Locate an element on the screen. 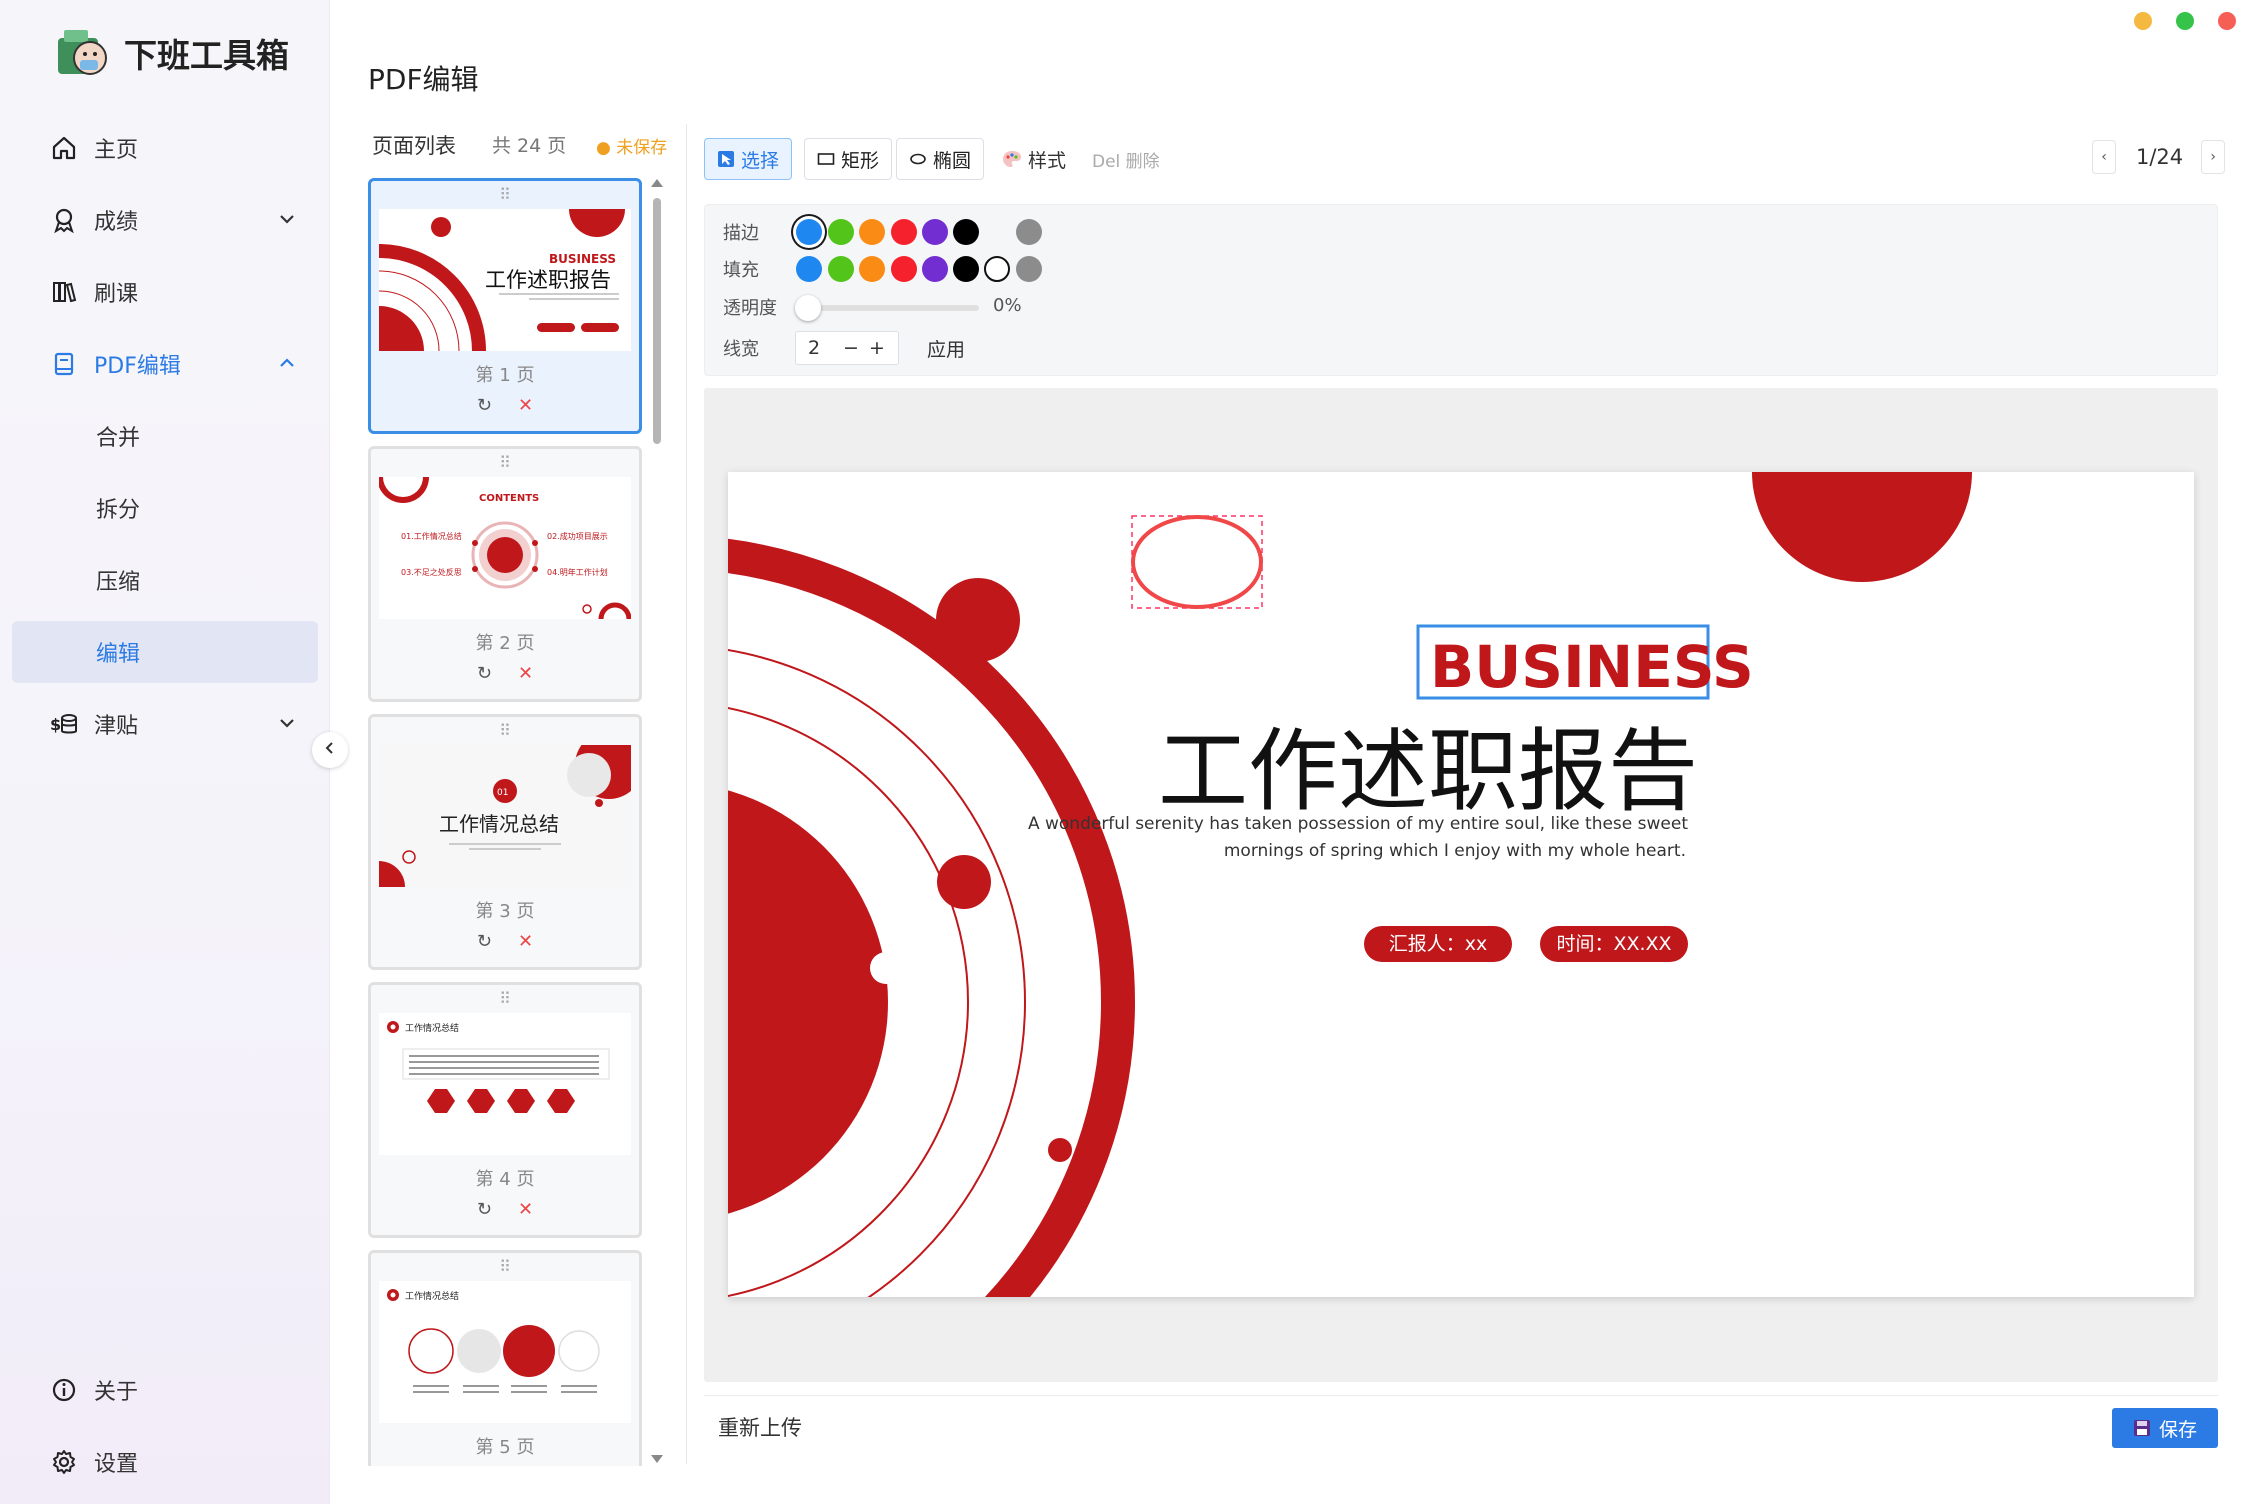 Image resolution: width=2256 pixels, height=1504 pixels. fill-swatch-black is located at coordinates (966, 269).